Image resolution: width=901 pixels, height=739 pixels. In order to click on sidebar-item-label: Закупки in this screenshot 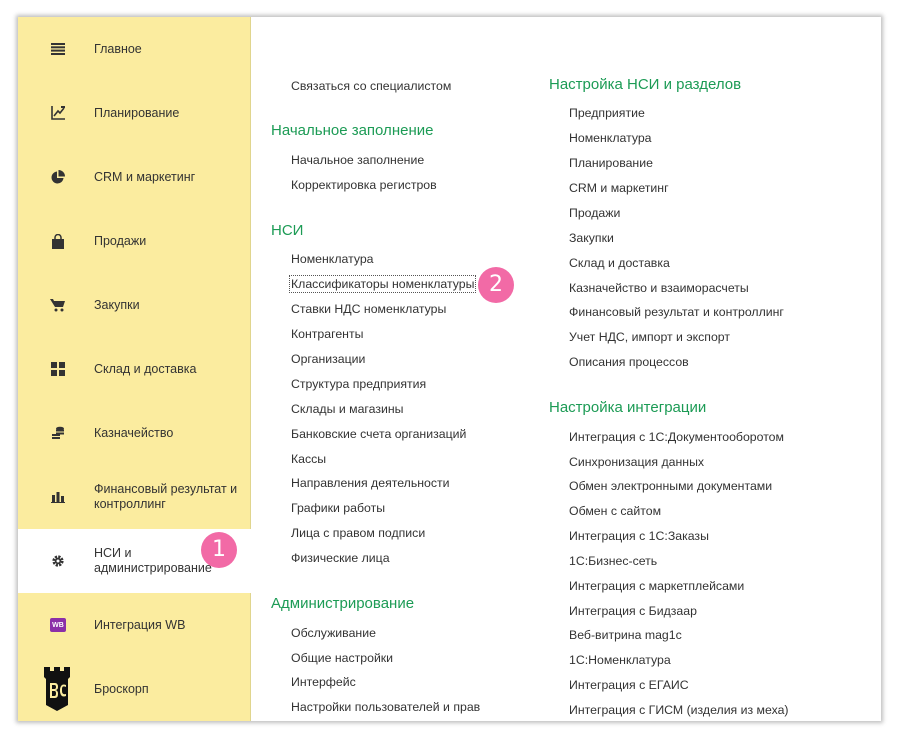, I will do `click(117, 304)`.